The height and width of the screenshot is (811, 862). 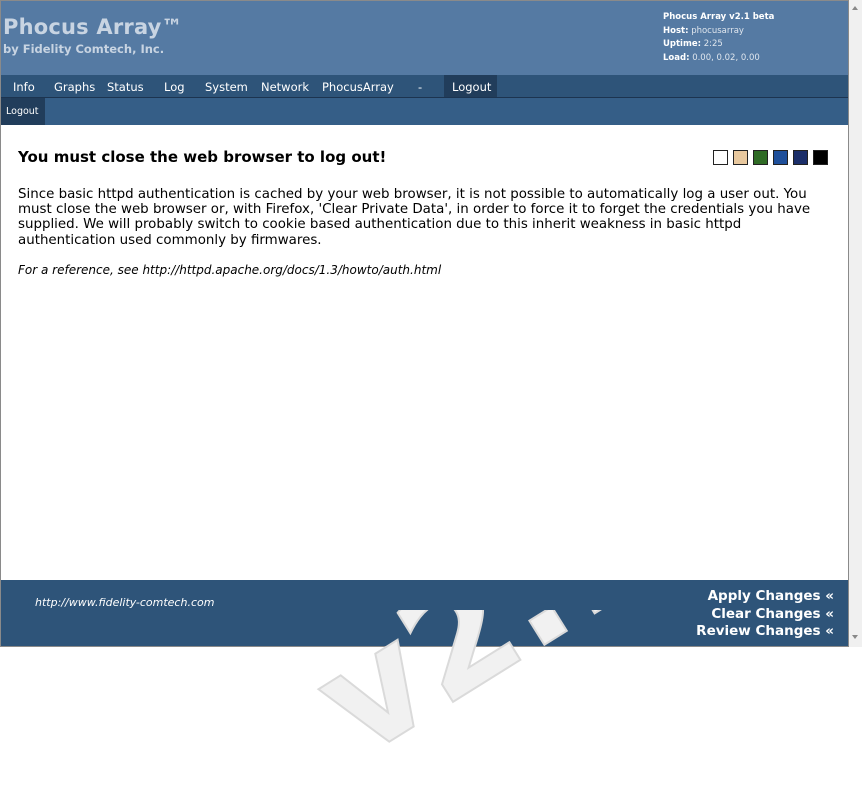 What do you see at coordinates (780, 157) in the screenshot?
I see `theme-swatch-blue` at bounding box center [780, 157].